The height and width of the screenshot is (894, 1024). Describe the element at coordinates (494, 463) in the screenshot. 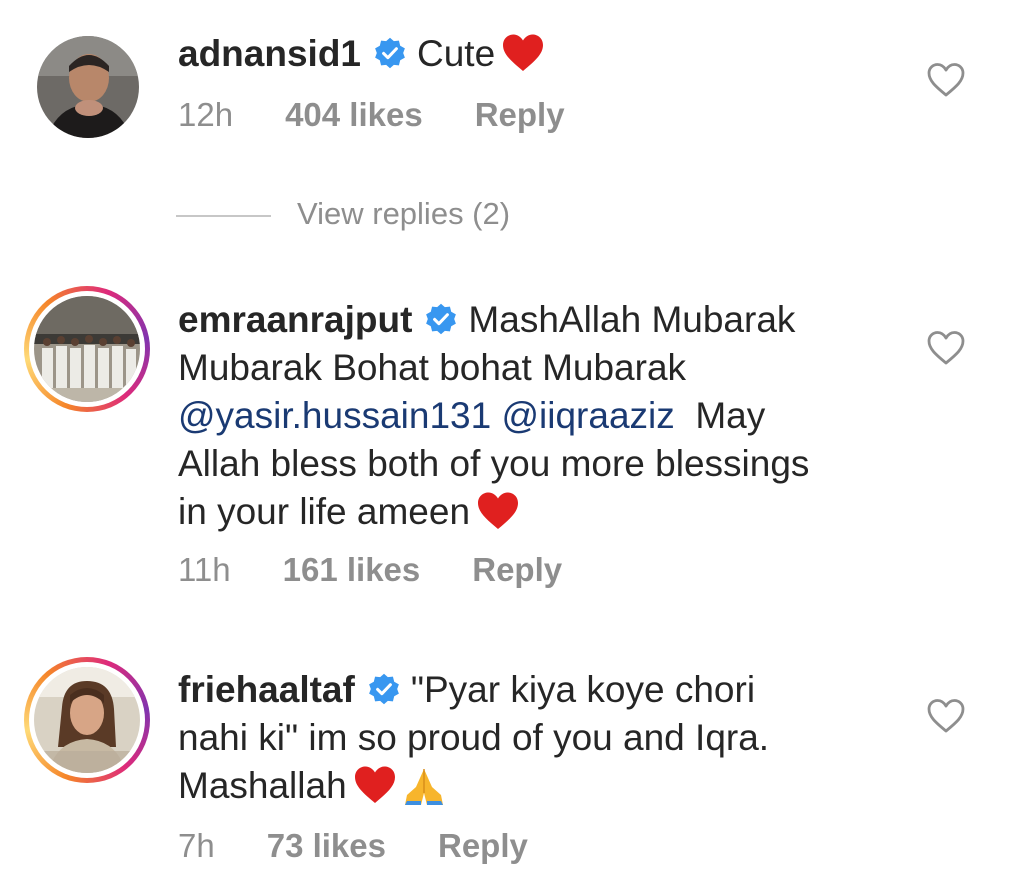

I see `comment-body-line4: Allah bless both of you more blessings` at that location.